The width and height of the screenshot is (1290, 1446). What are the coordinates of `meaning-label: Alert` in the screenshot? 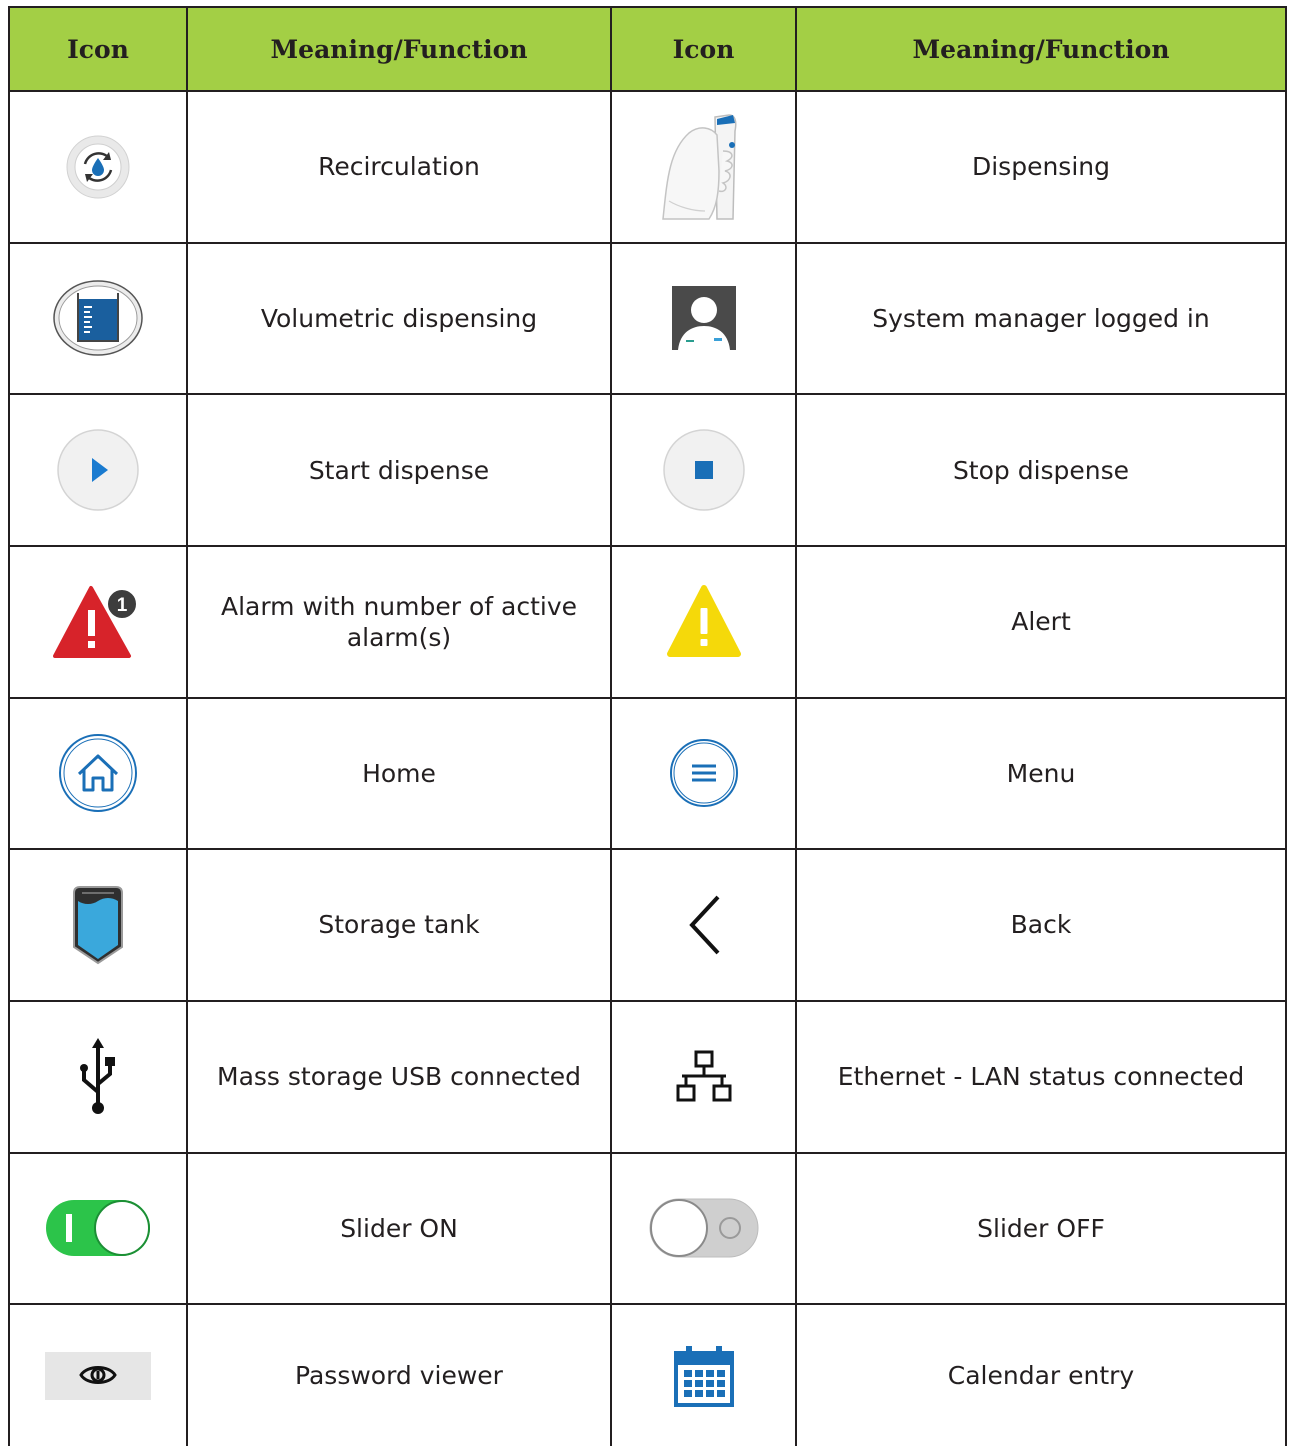 It's located at (1041, 622).